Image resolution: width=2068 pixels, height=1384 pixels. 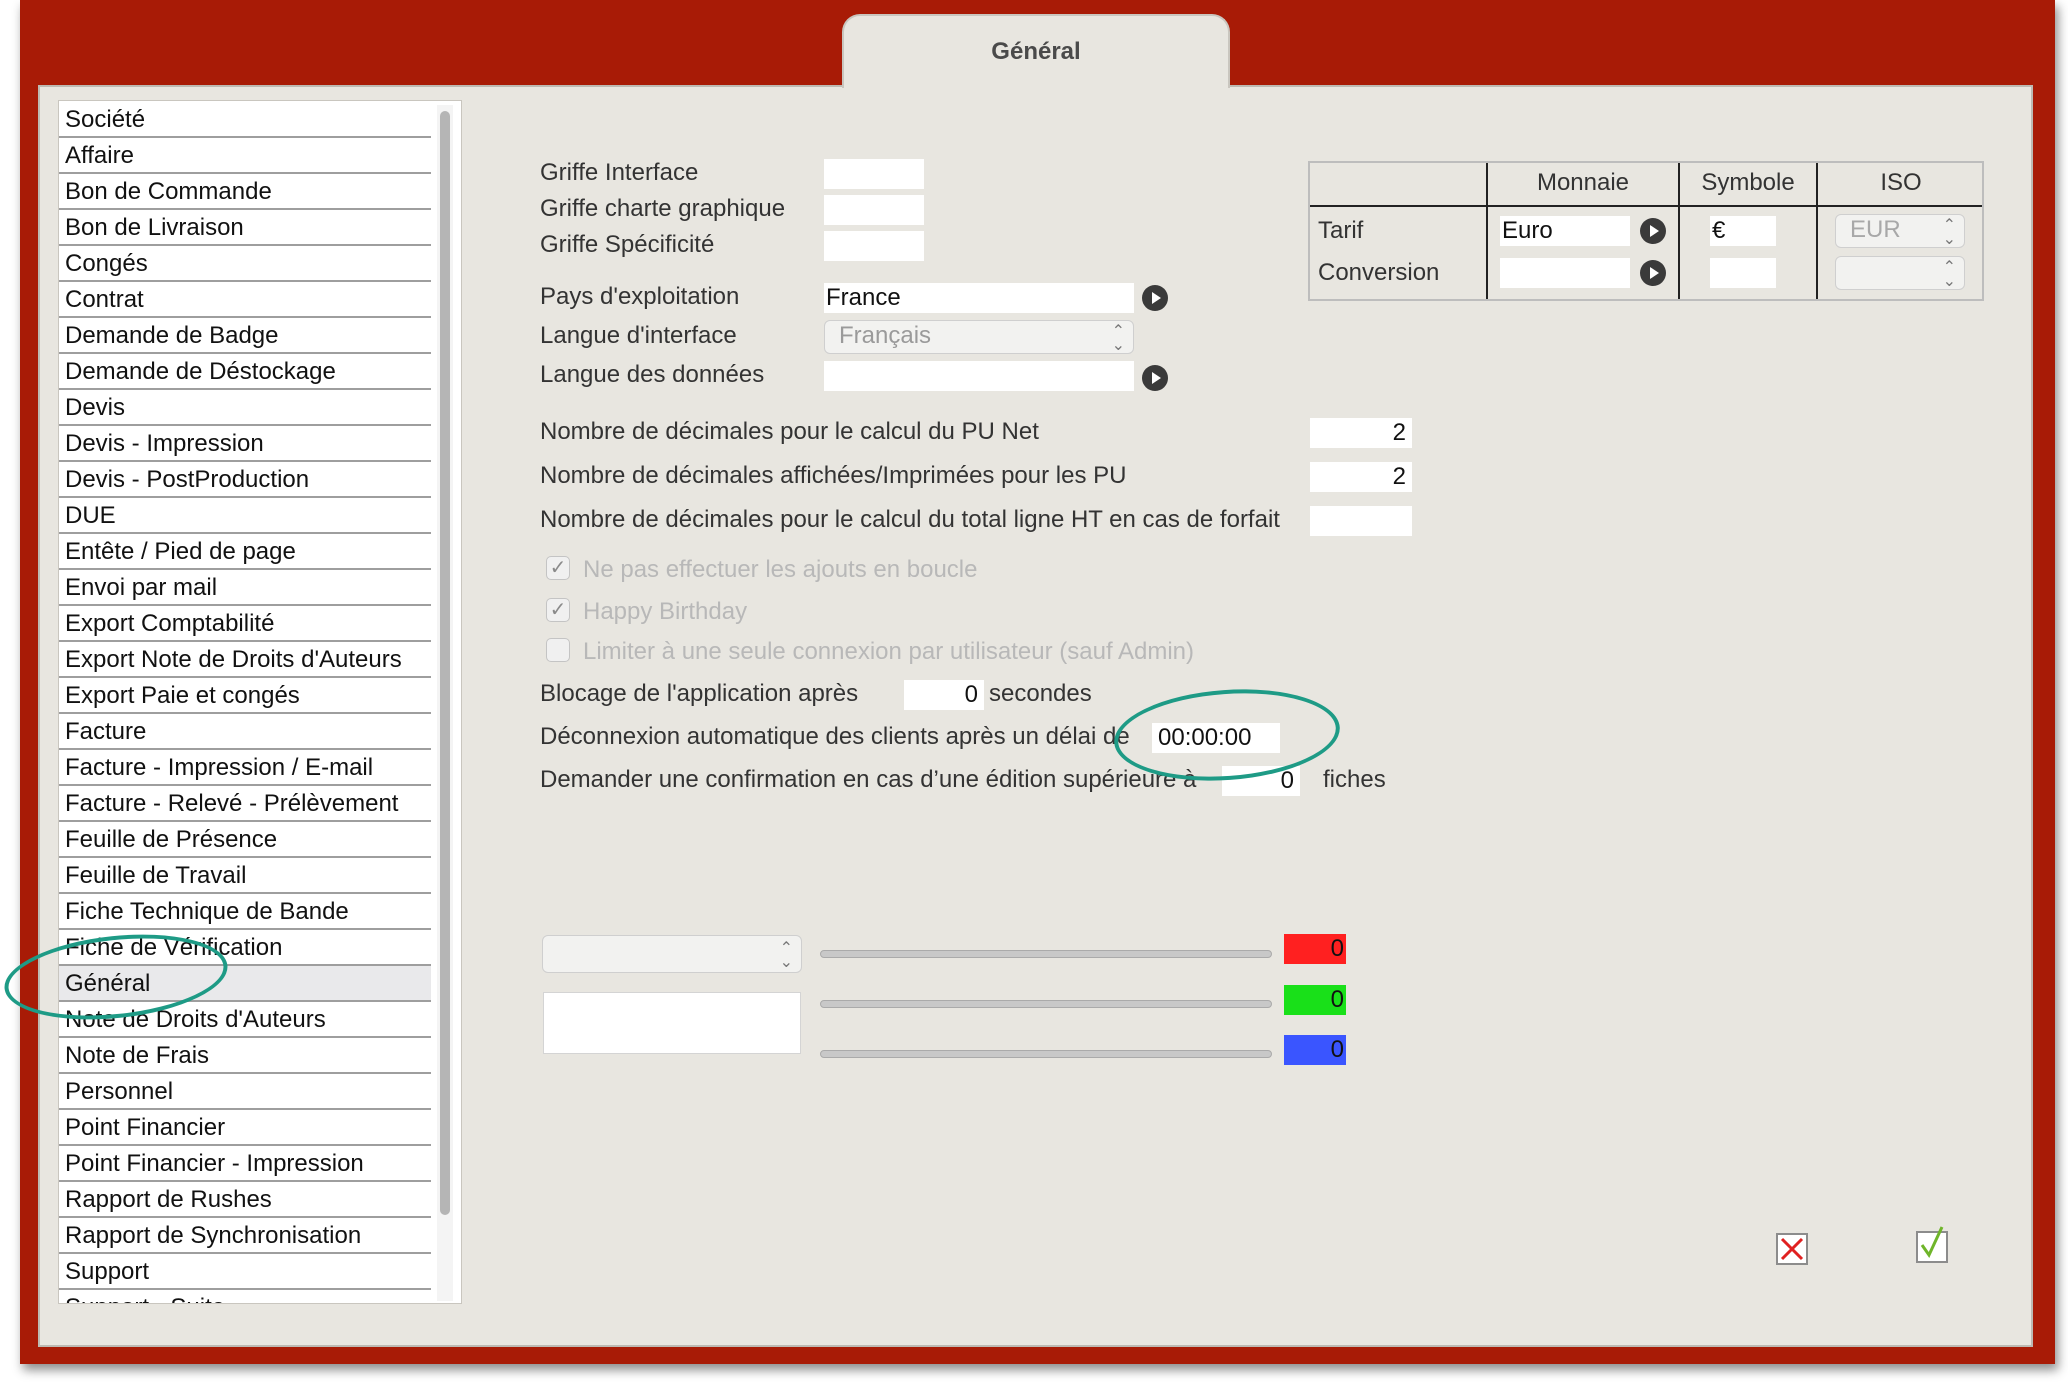 What do you see at coordinates (780, 569) in the screenshot?
I see `checkbox-boucle-label: Ne pas effectuer les ajouts en boucle` at bounding box center [780, 569].